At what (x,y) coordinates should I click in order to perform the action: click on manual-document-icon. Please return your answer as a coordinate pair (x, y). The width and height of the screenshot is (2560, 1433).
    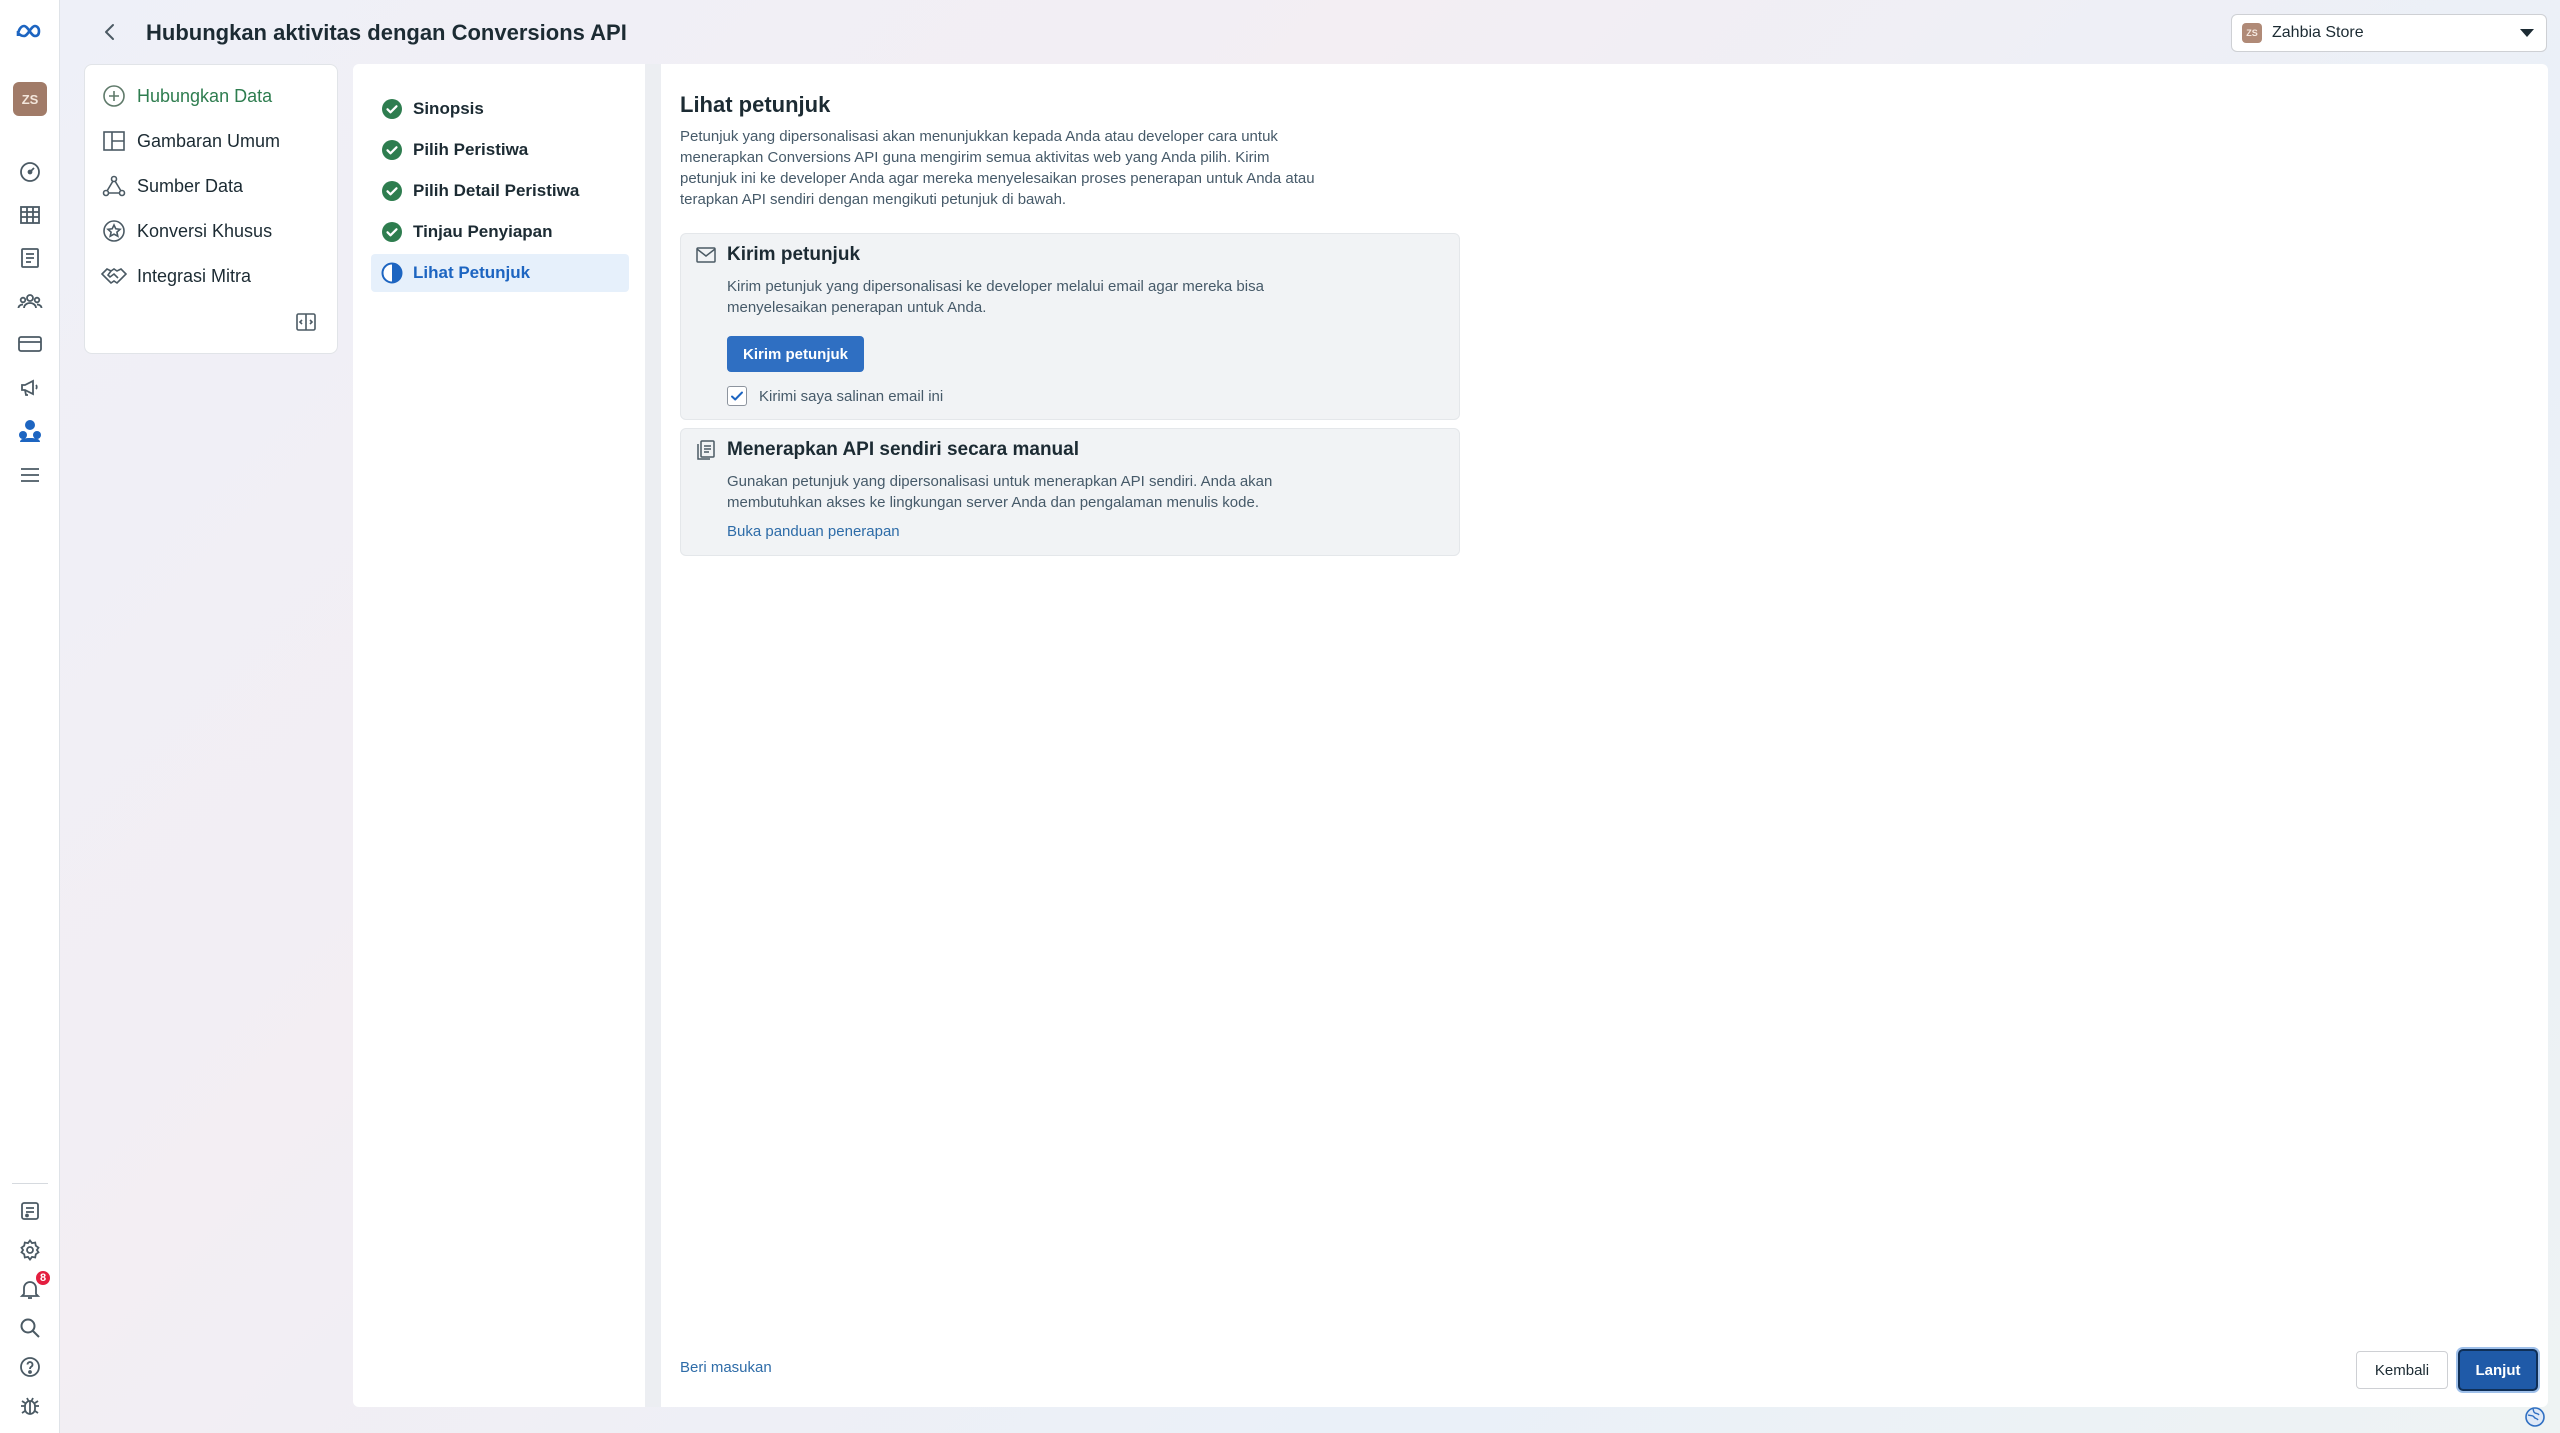
    Looking at the image, I should click on (706, 450).